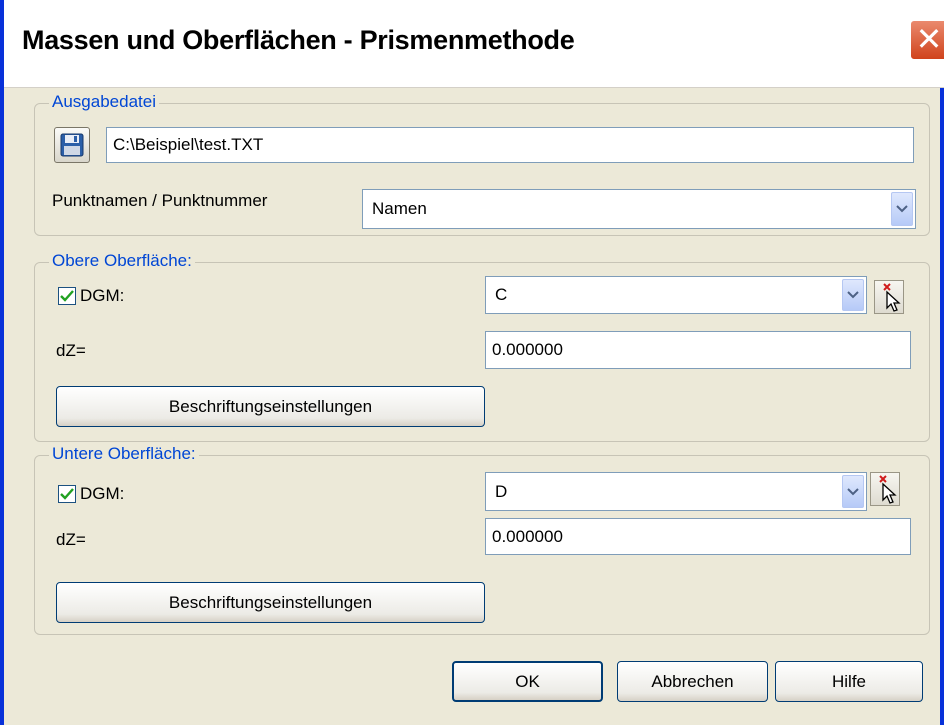  I want to click on floppy-disk-icon, so click(72, 145).